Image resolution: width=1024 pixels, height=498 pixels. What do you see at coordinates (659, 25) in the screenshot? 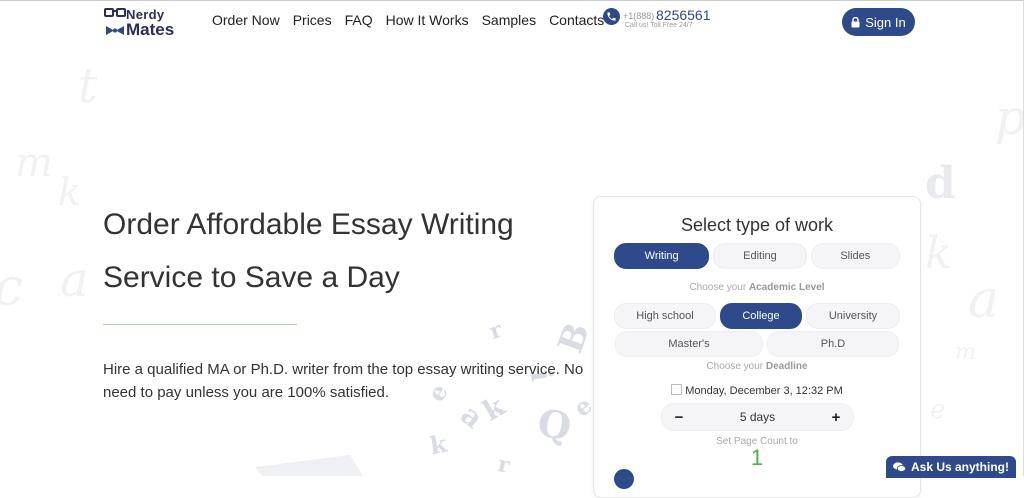
I see `phone-subtitle: Call us! Toll Free 24/7` at bounding box center [659, 25].